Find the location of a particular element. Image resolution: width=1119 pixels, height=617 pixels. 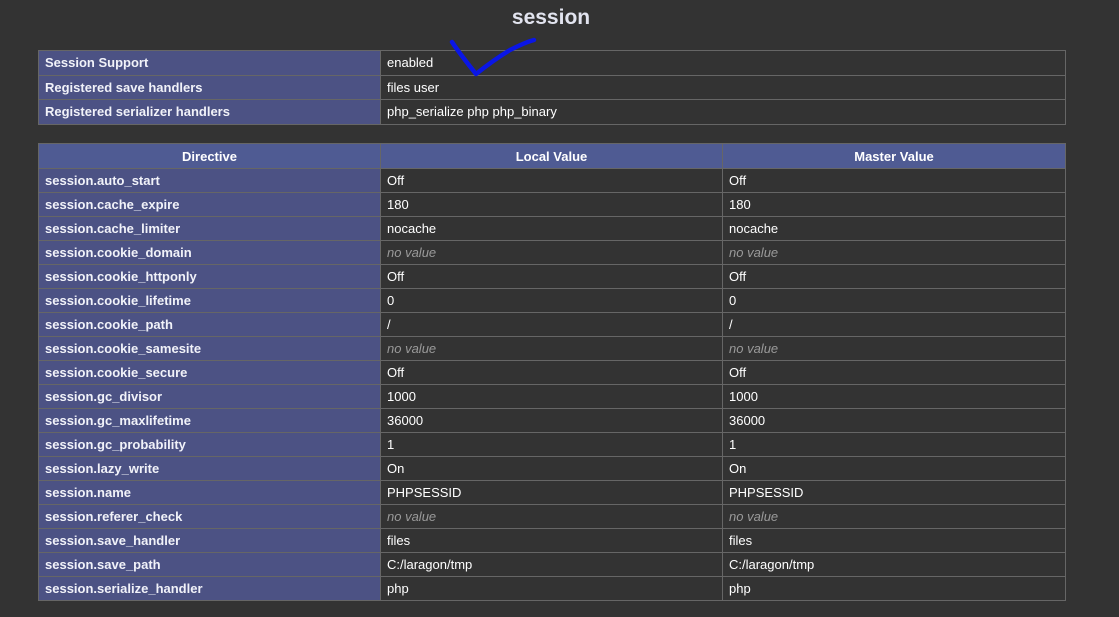

directive-name: session.gc_divisor is located at coordinates (209, 396).